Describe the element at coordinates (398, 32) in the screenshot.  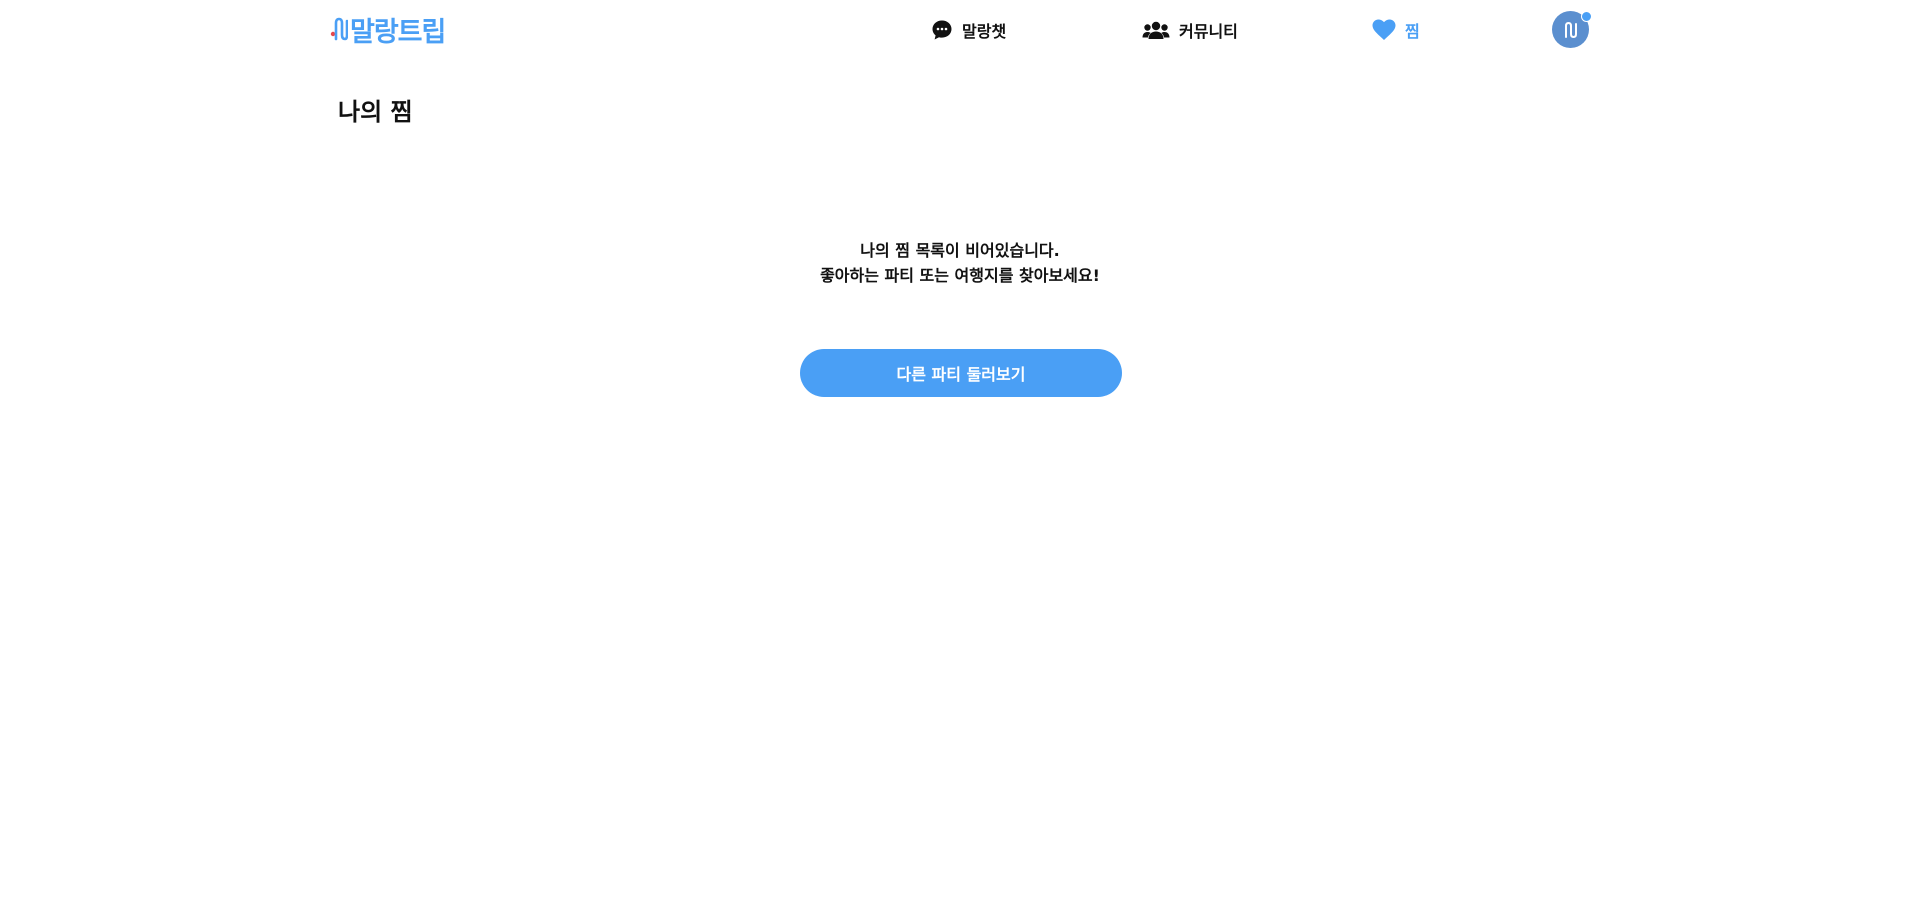
I see `logo-text: 말랑트립` at that location.